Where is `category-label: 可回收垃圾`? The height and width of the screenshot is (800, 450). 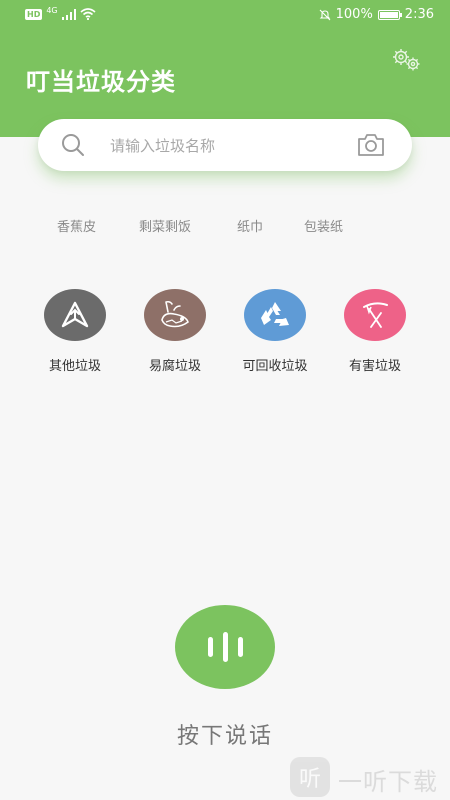
category-label: 可回收垃圾 is located at coordinates (275, 366).